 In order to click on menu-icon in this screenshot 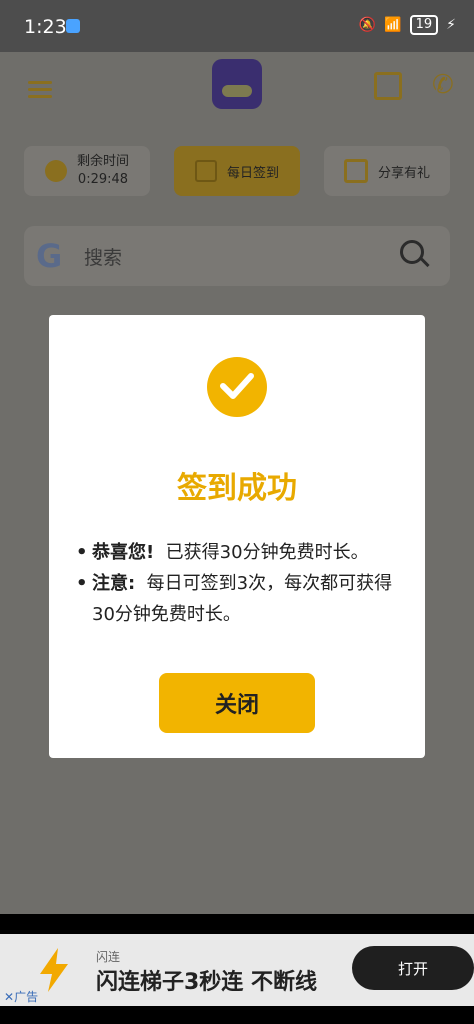, I will do `click(40, 89)`.